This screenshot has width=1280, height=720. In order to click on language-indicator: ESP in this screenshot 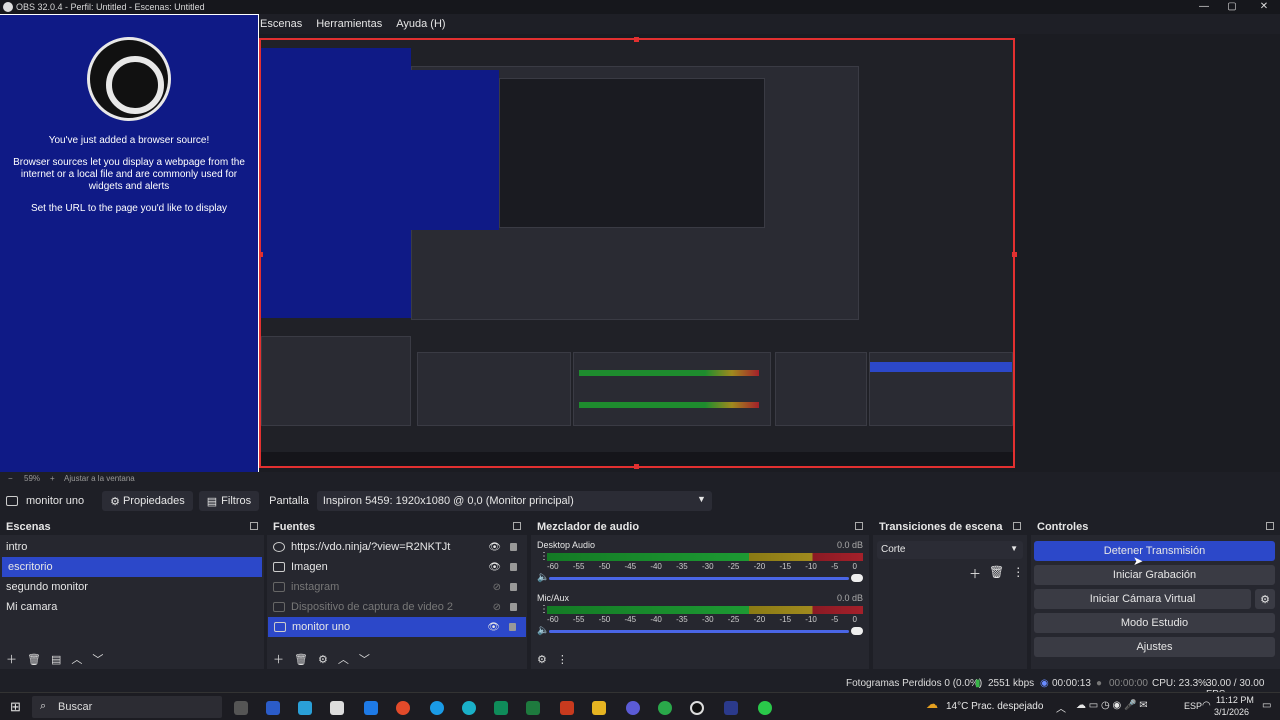, I will do `click(1193, 706)`.